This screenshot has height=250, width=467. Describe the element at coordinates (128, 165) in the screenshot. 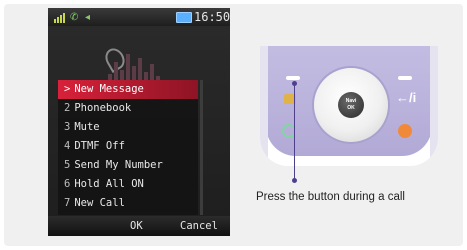

I see `menu-item-send-my-number: 5 Send My Number` at that location.